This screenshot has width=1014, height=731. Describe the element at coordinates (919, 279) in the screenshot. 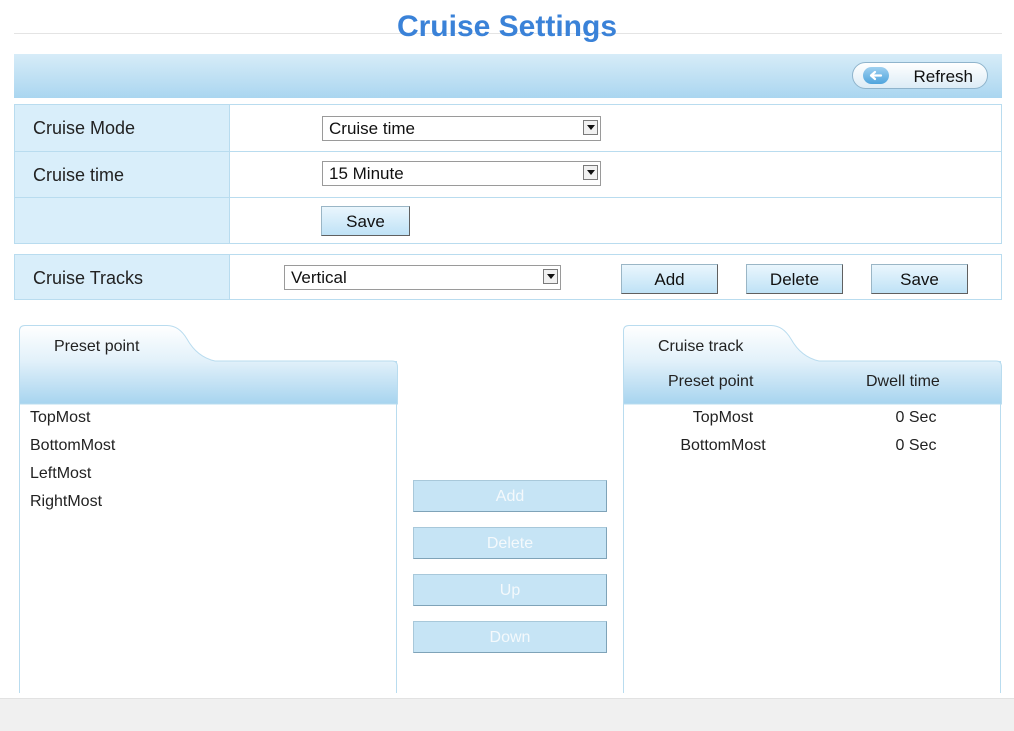

I see `save-track-button: Save` at that location.